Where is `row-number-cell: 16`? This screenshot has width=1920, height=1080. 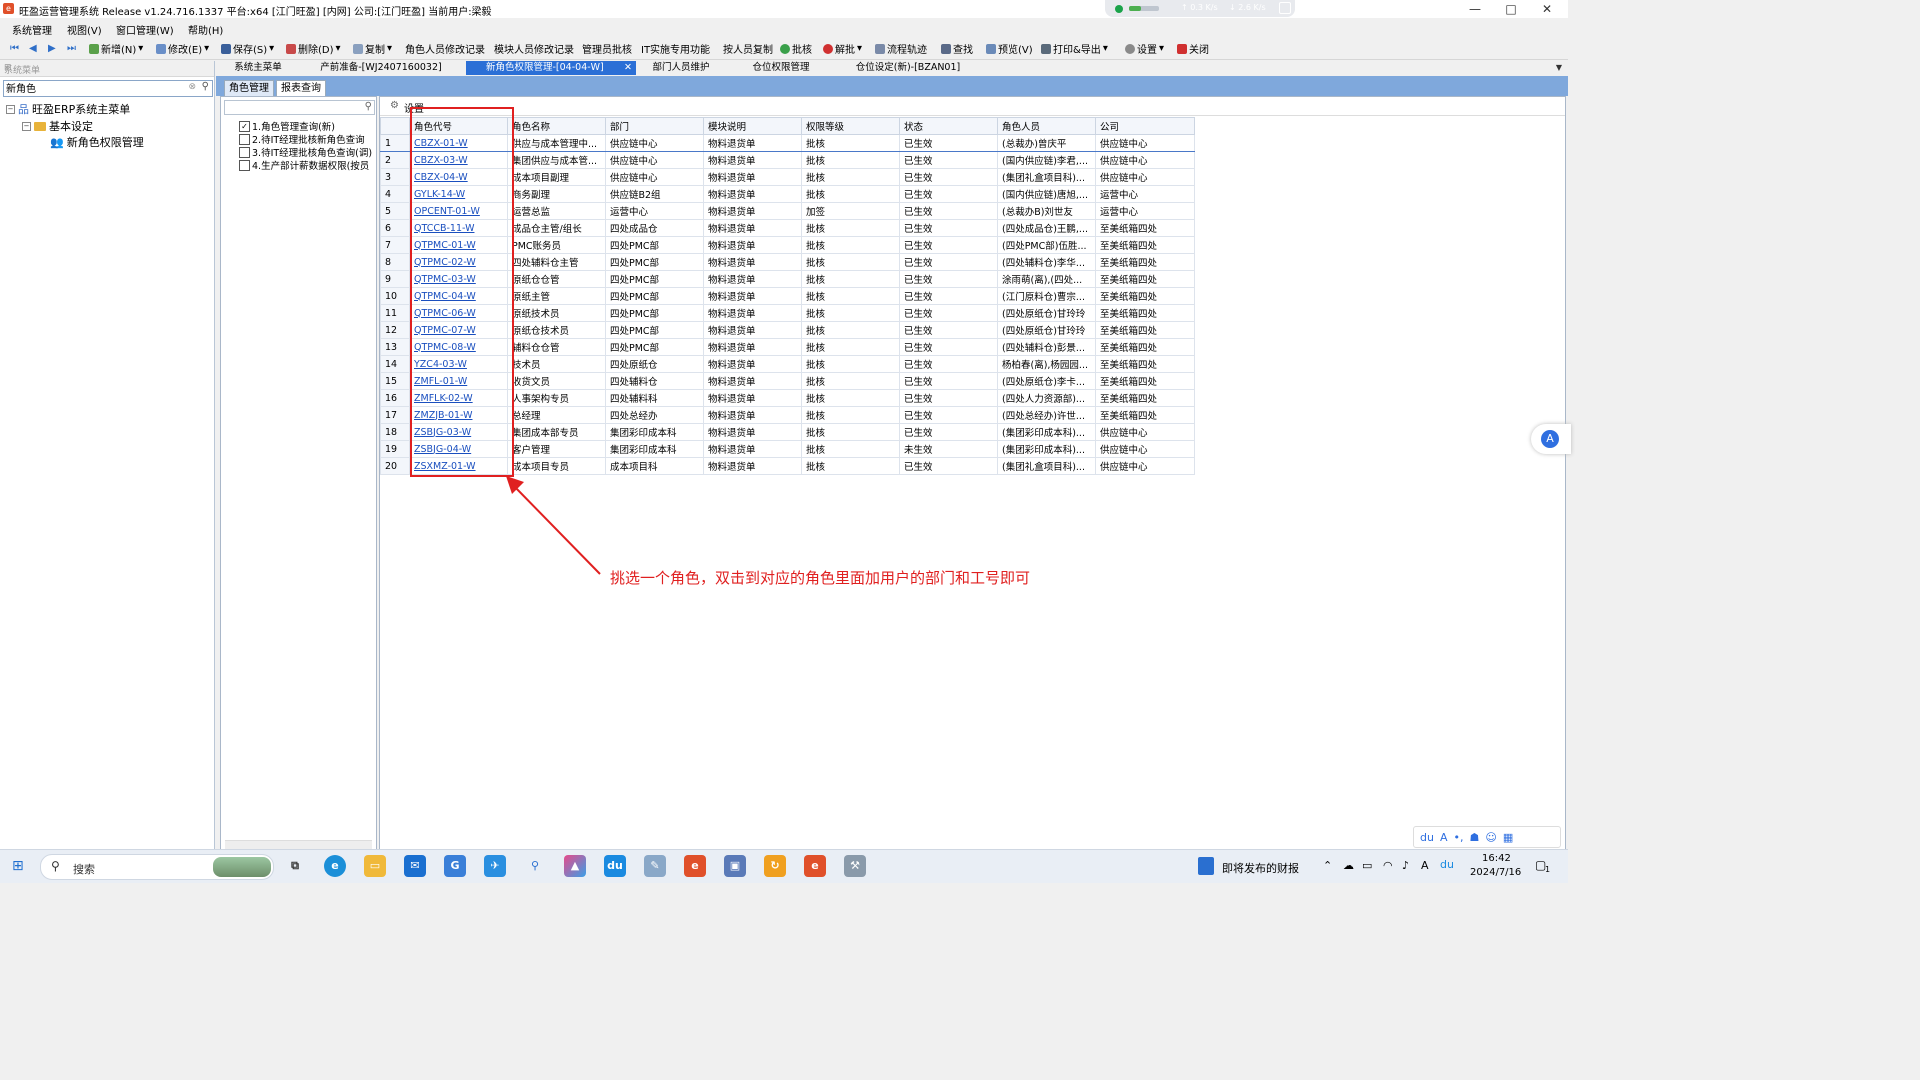 row-number-cell: 16 is located at coordinates (395, 398).